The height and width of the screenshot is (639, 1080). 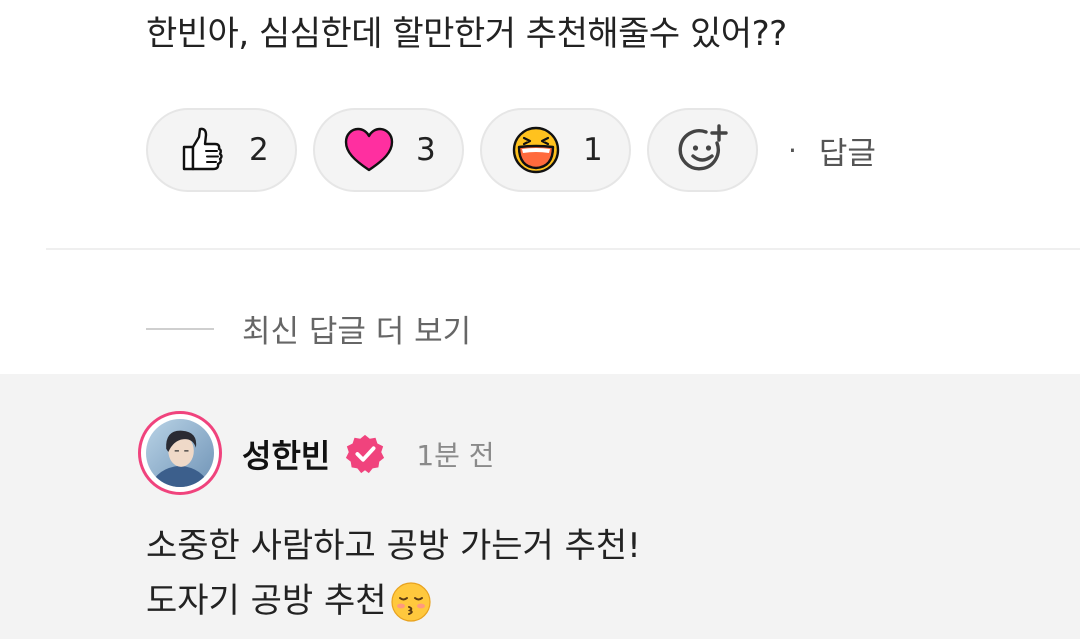 I want to click on add-reaction-icon, so click(x=703, y=147).